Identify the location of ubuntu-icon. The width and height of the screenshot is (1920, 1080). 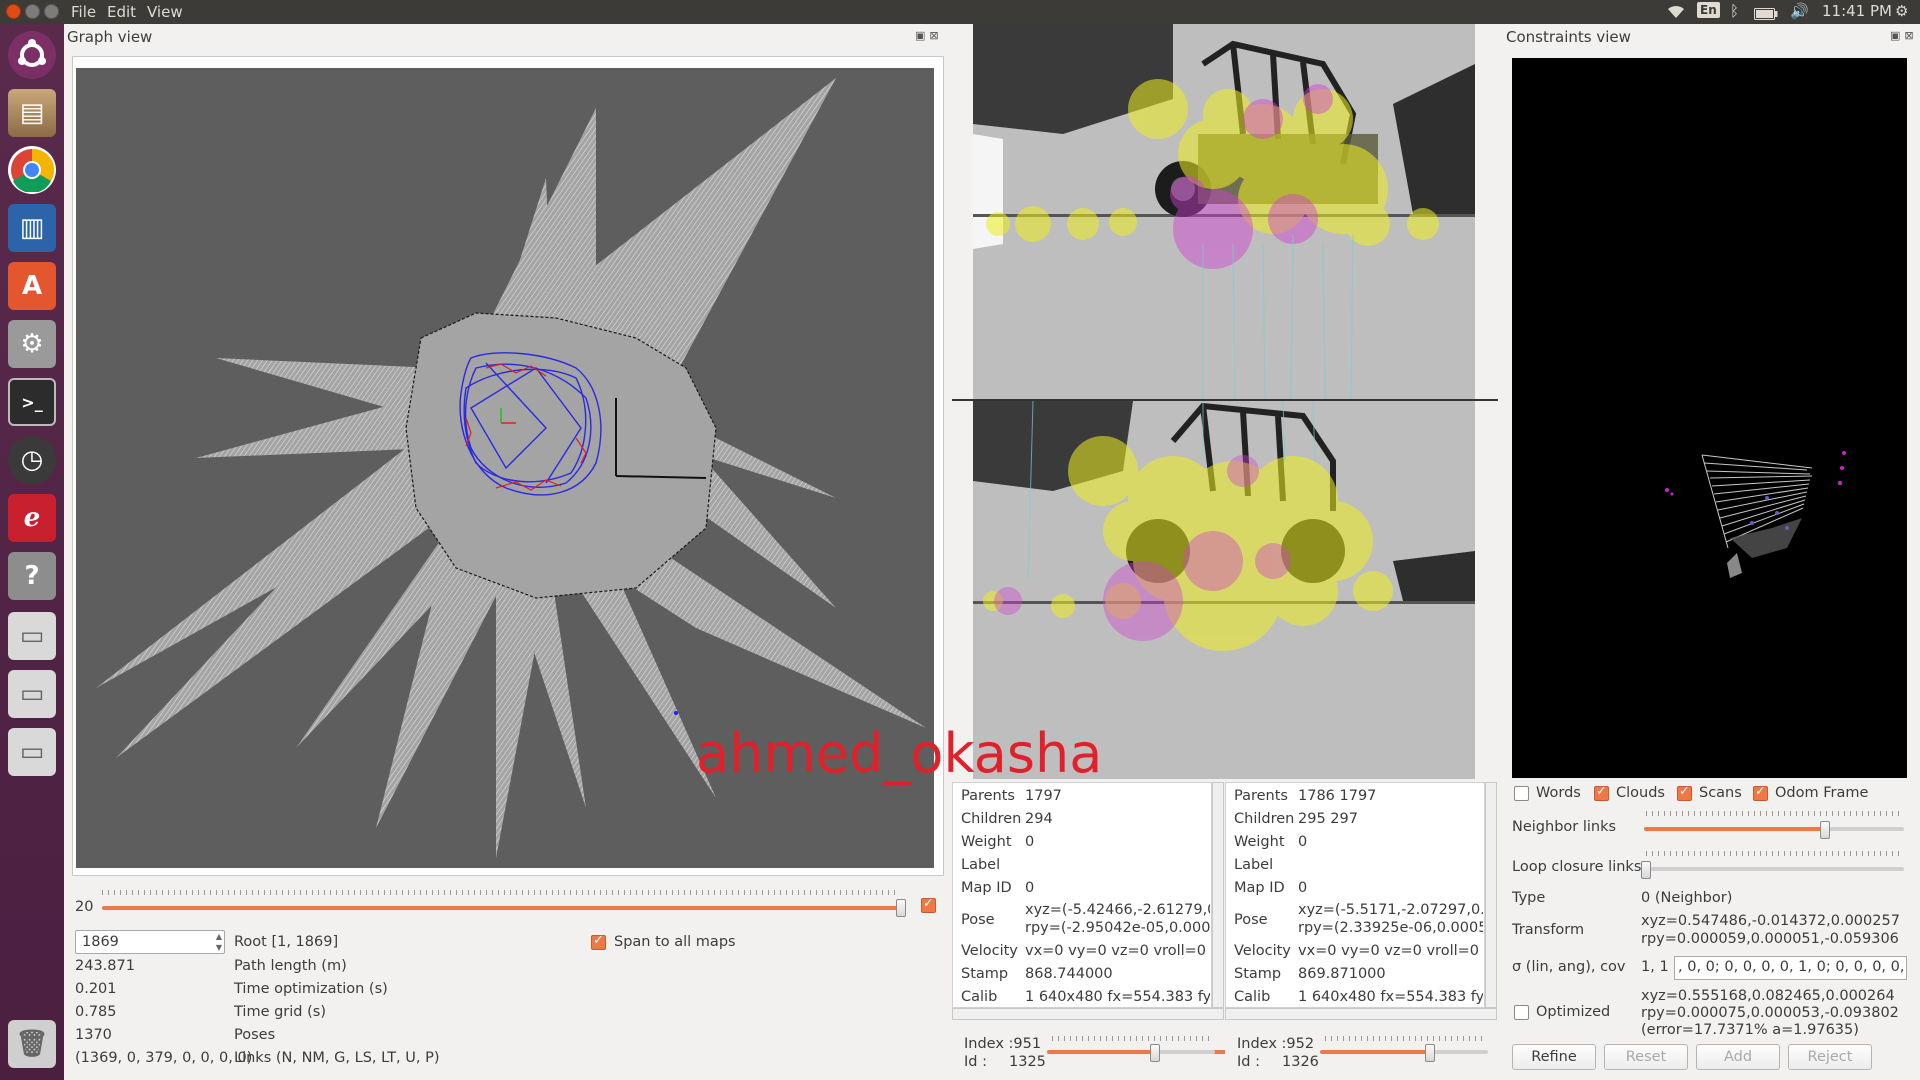
(32, 55).